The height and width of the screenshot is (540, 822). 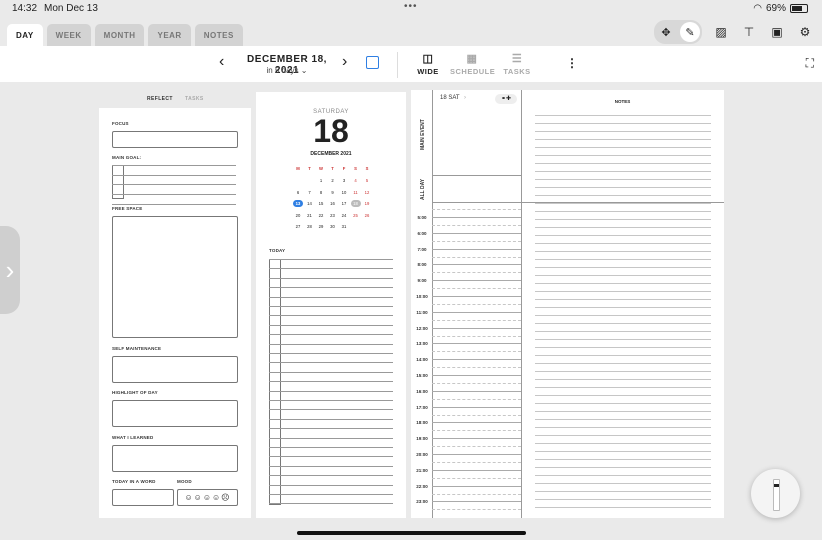 What do you see at coordinates (423, 189) in the screenshot?
I see `all-day-label: ALL DAY` at bounding box center [423, 189].